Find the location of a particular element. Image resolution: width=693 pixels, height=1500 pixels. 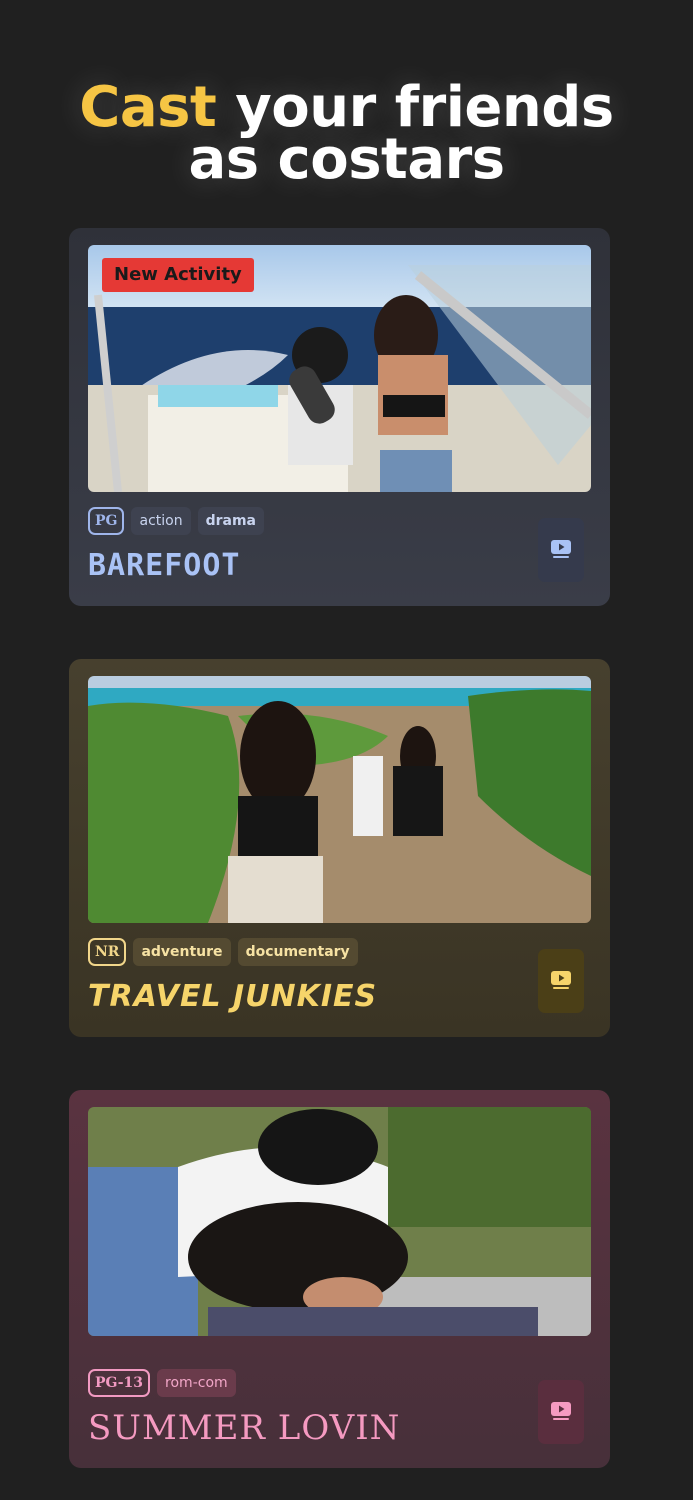

tag-row: PG action drama is located at coordinates (176, 521).